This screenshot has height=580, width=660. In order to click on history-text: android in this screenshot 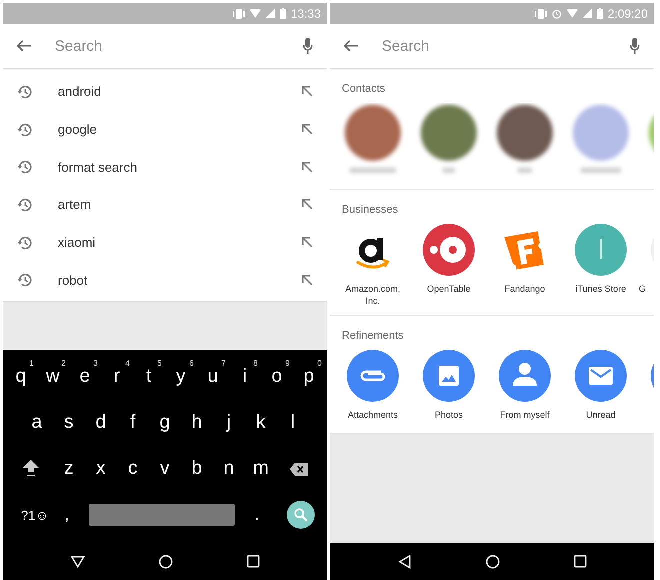, I will do `click(80, 92)`.